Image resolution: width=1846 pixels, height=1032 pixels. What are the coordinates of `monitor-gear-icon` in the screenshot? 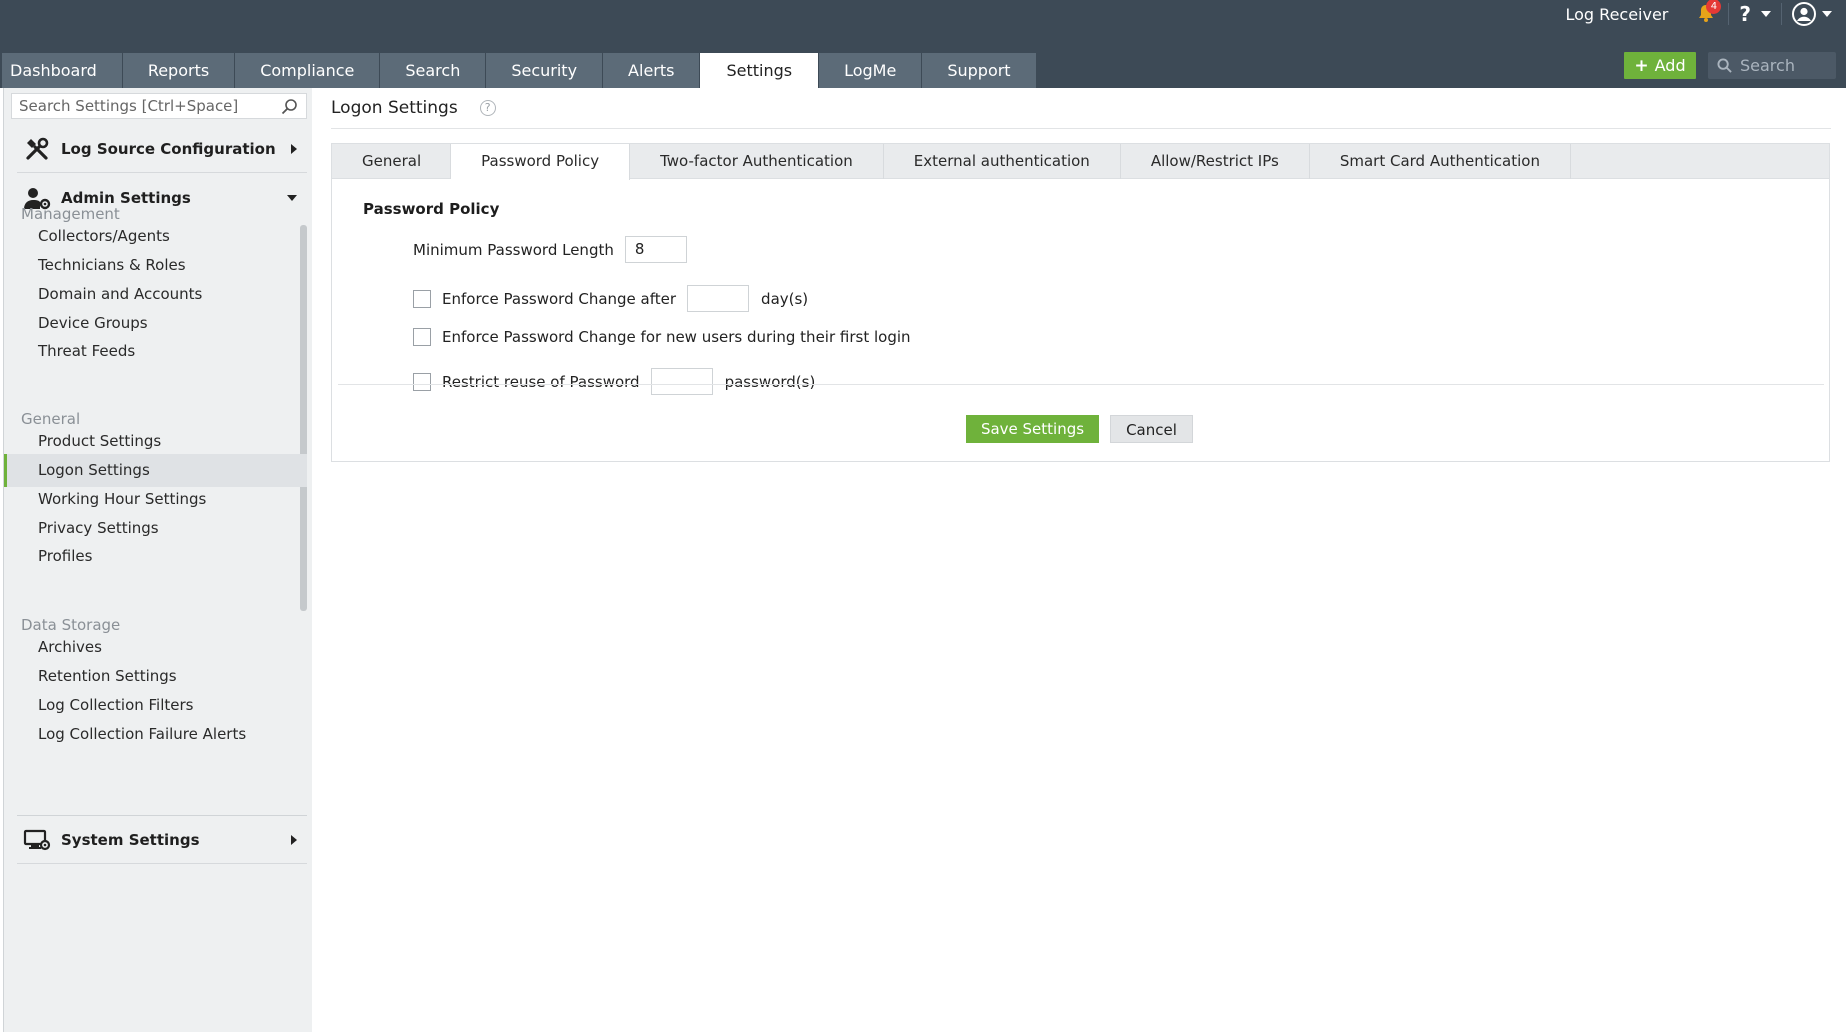 It's located at (37, 840).